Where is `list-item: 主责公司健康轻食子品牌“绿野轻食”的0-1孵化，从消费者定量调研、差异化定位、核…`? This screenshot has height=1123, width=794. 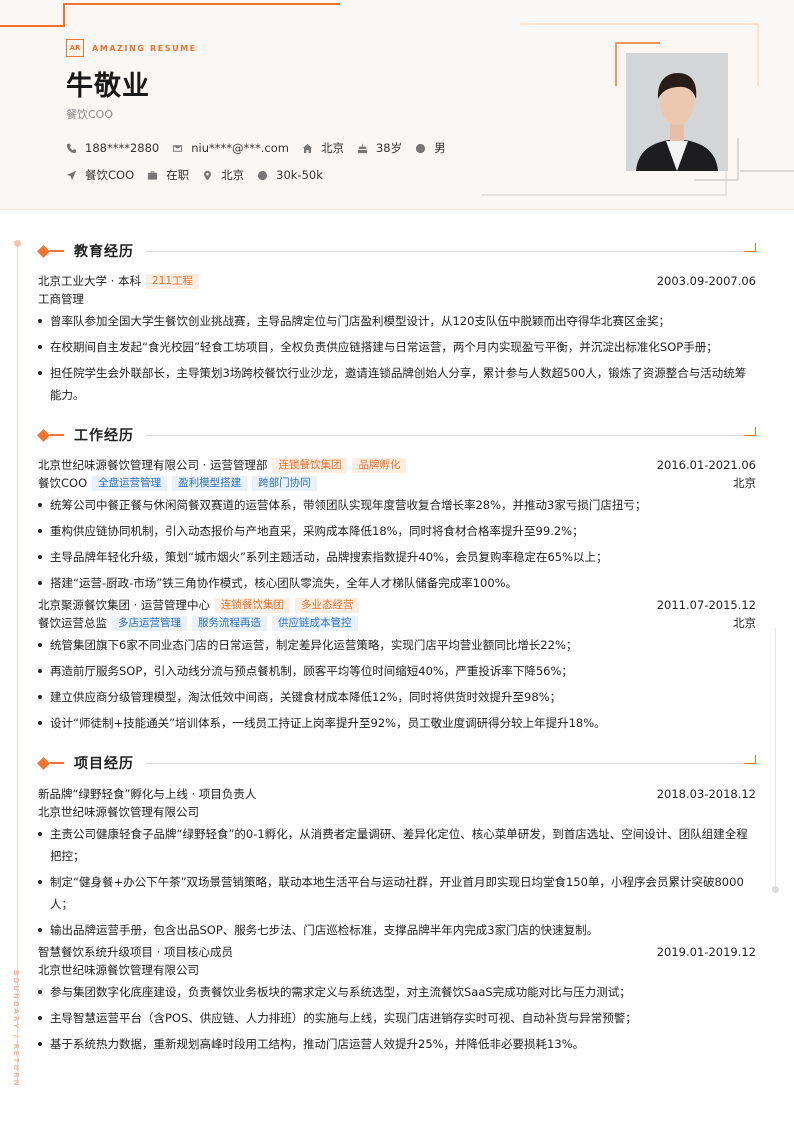
list-item: 主责公司健康轻食子品牌“绿野轻食”的0-1孵化，从消费者定量调研、差异化定位、核… is located at coordinates (397, 845).